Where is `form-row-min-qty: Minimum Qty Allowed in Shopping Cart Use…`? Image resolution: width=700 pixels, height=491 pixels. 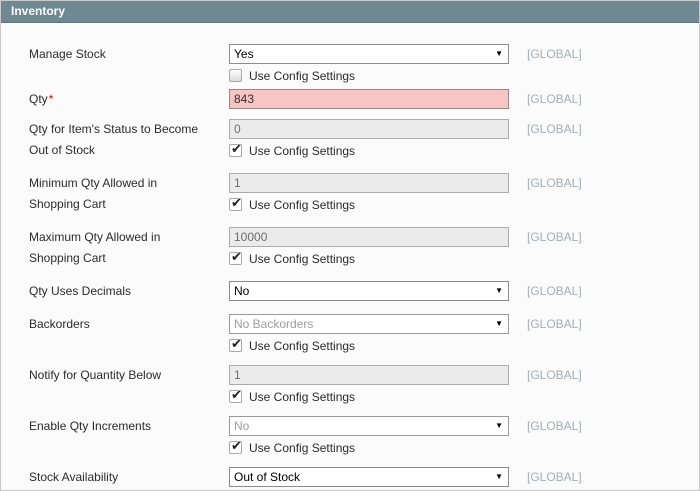
form-row-min-qty: Minimum Qty Allowed in Shopping Cart Use… is located at coordinates (350, 194).